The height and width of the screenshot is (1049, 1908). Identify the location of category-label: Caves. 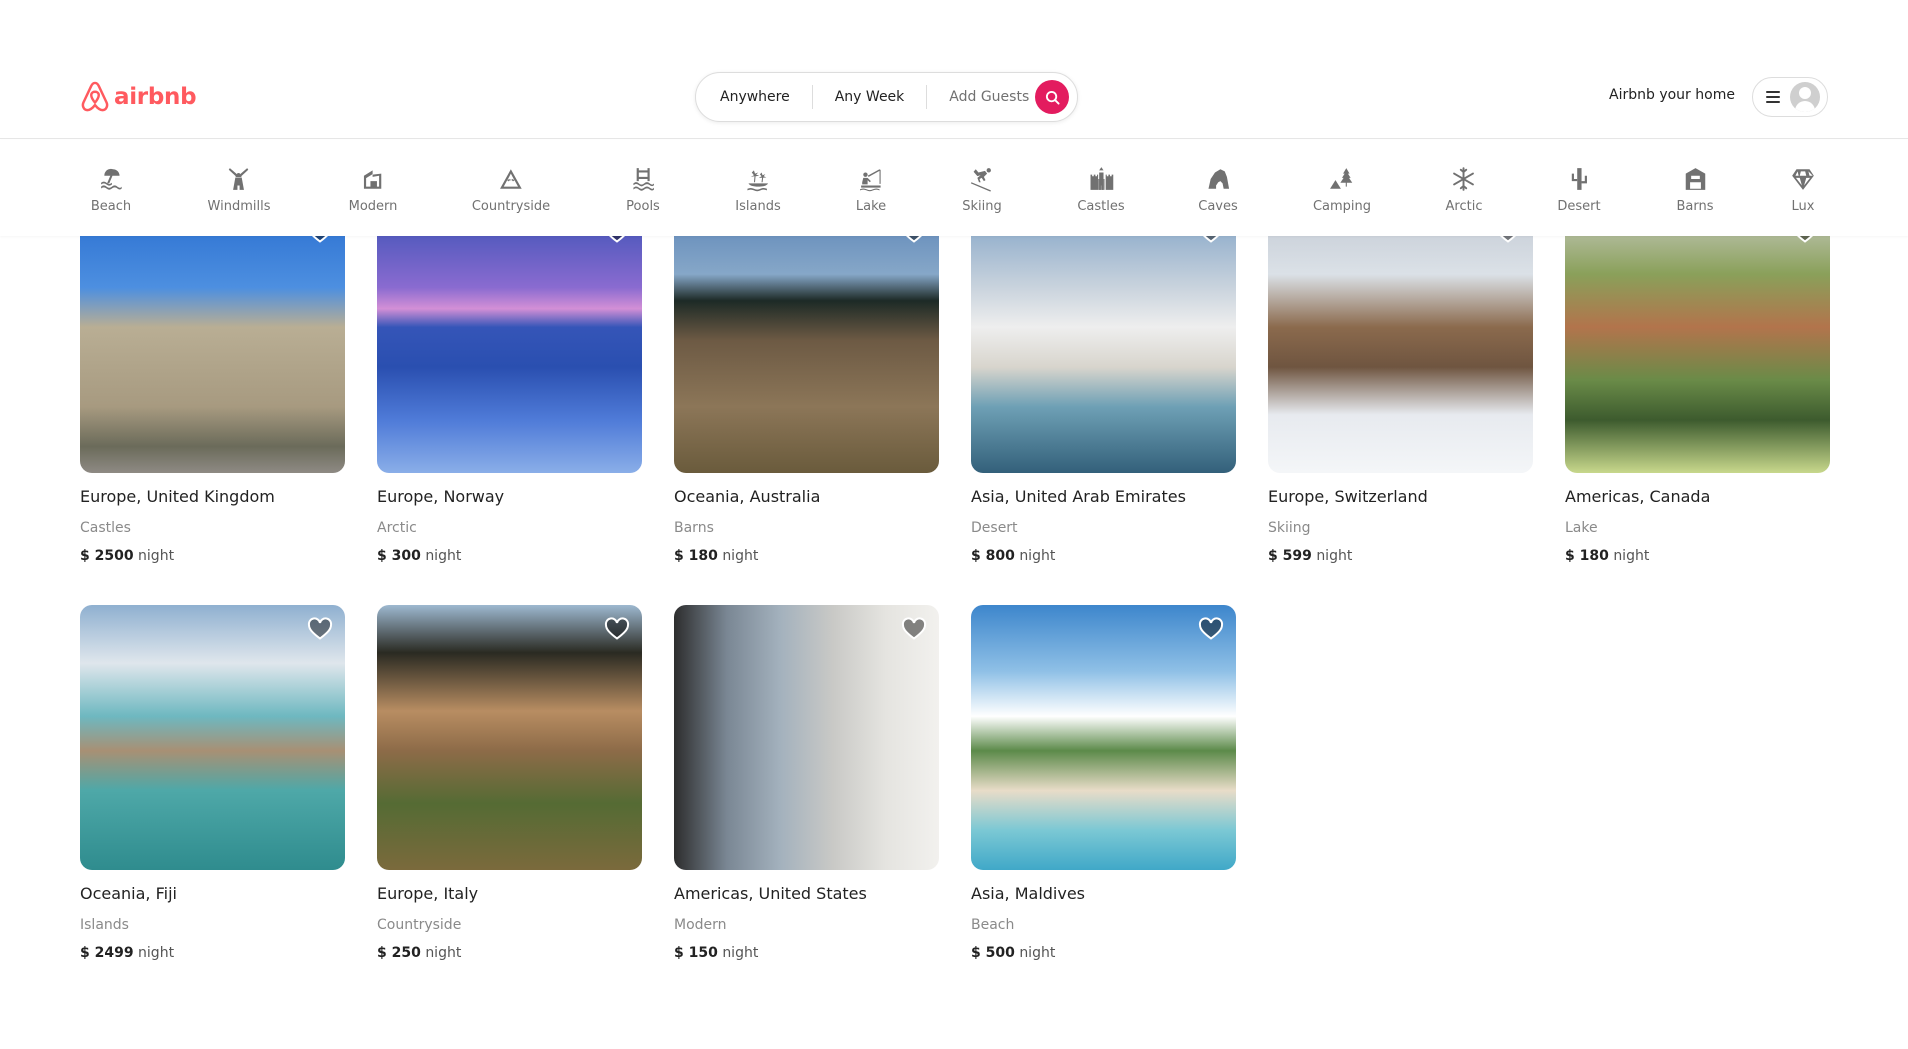
(1218, 206).